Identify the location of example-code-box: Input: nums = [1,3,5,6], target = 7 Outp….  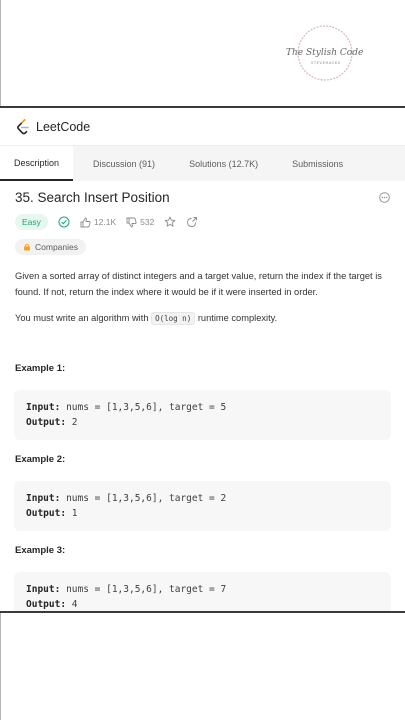
(202, 591).